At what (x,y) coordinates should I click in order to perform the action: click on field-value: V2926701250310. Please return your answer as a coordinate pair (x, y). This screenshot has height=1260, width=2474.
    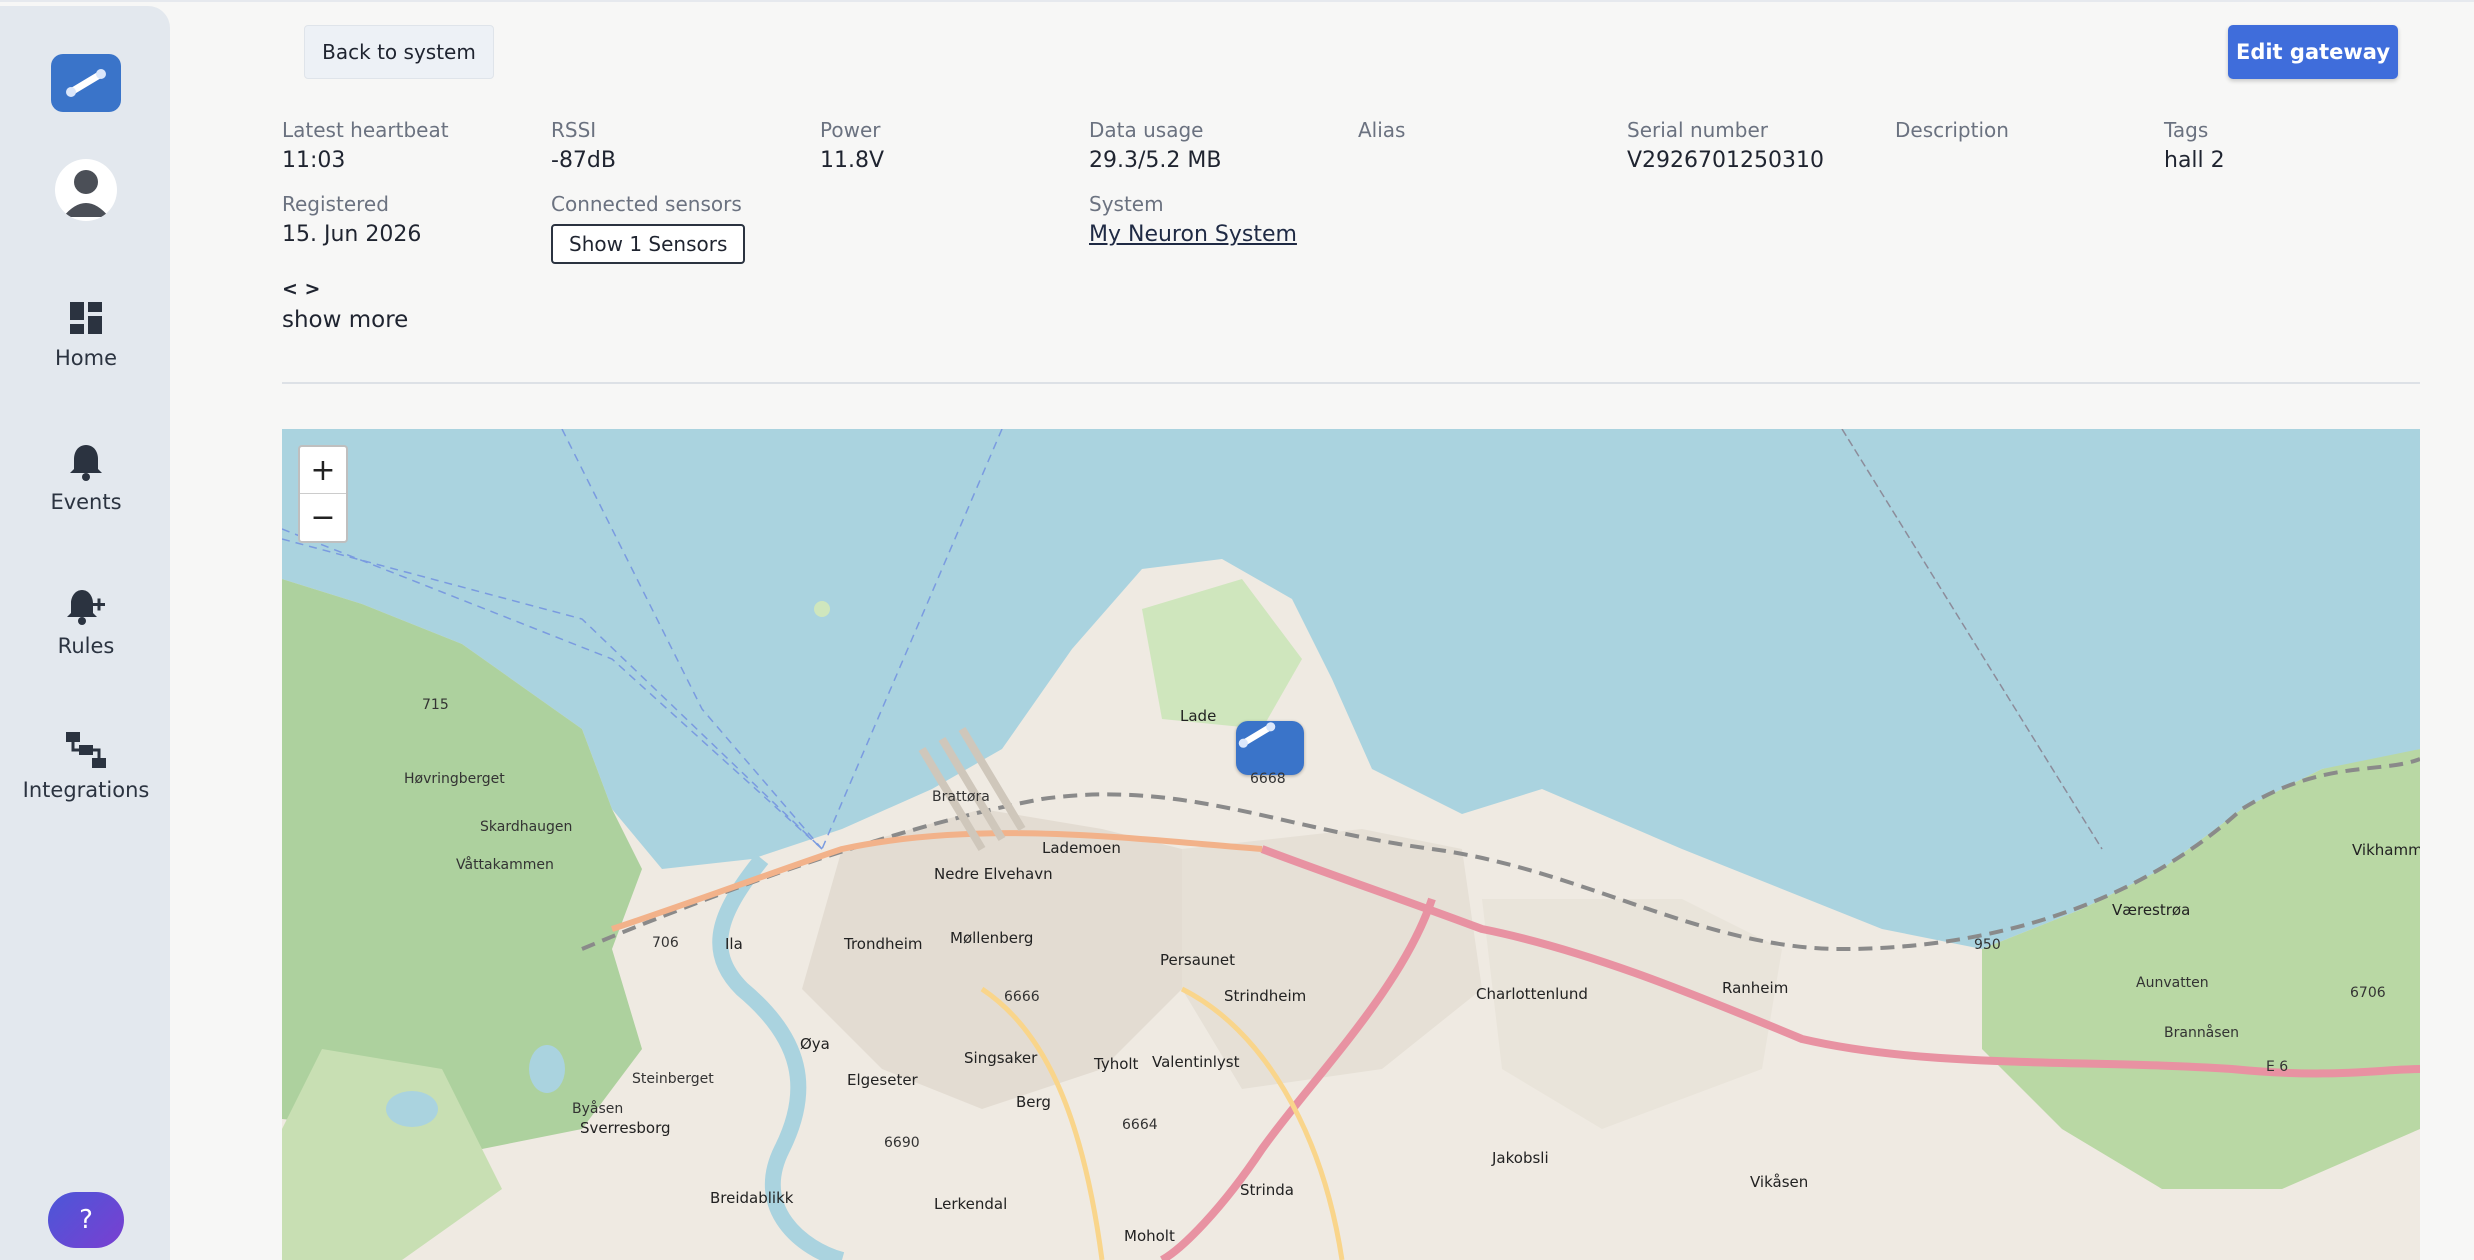
    Looking at the image, I should click on (1726, 160).